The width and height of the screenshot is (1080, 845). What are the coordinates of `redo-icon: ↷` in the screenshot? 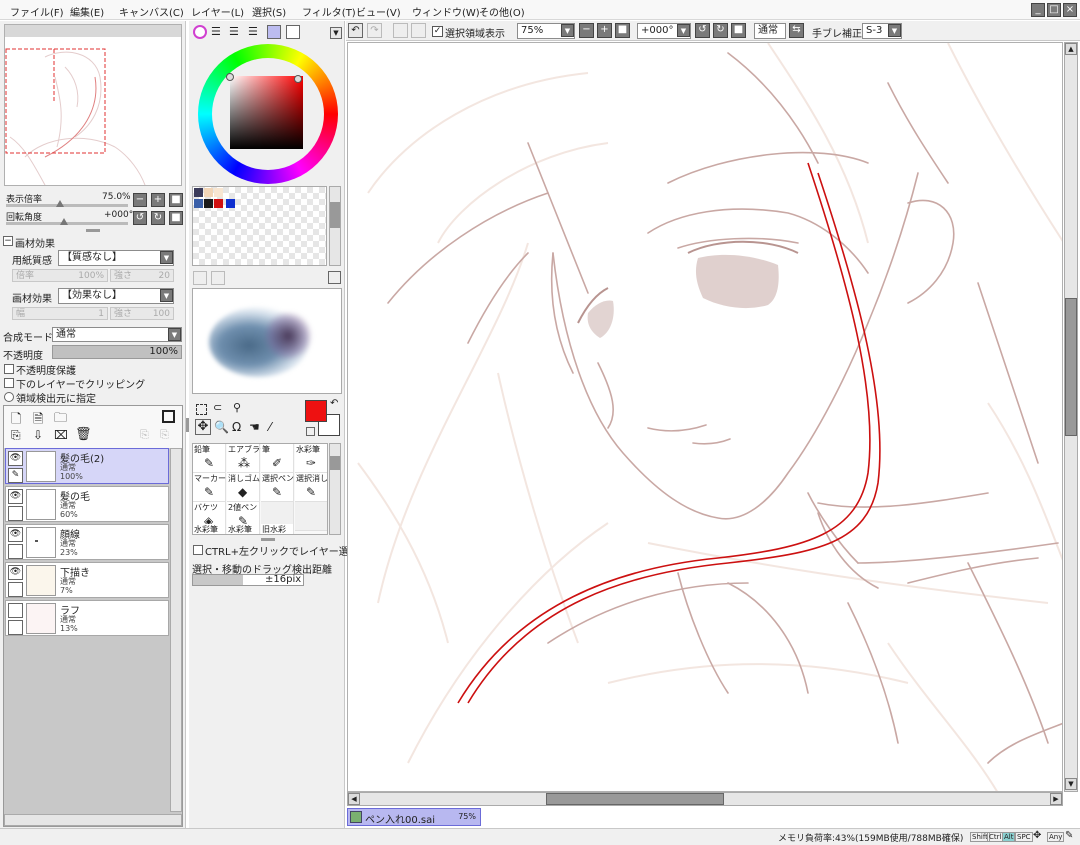 It's located at (374, 30).